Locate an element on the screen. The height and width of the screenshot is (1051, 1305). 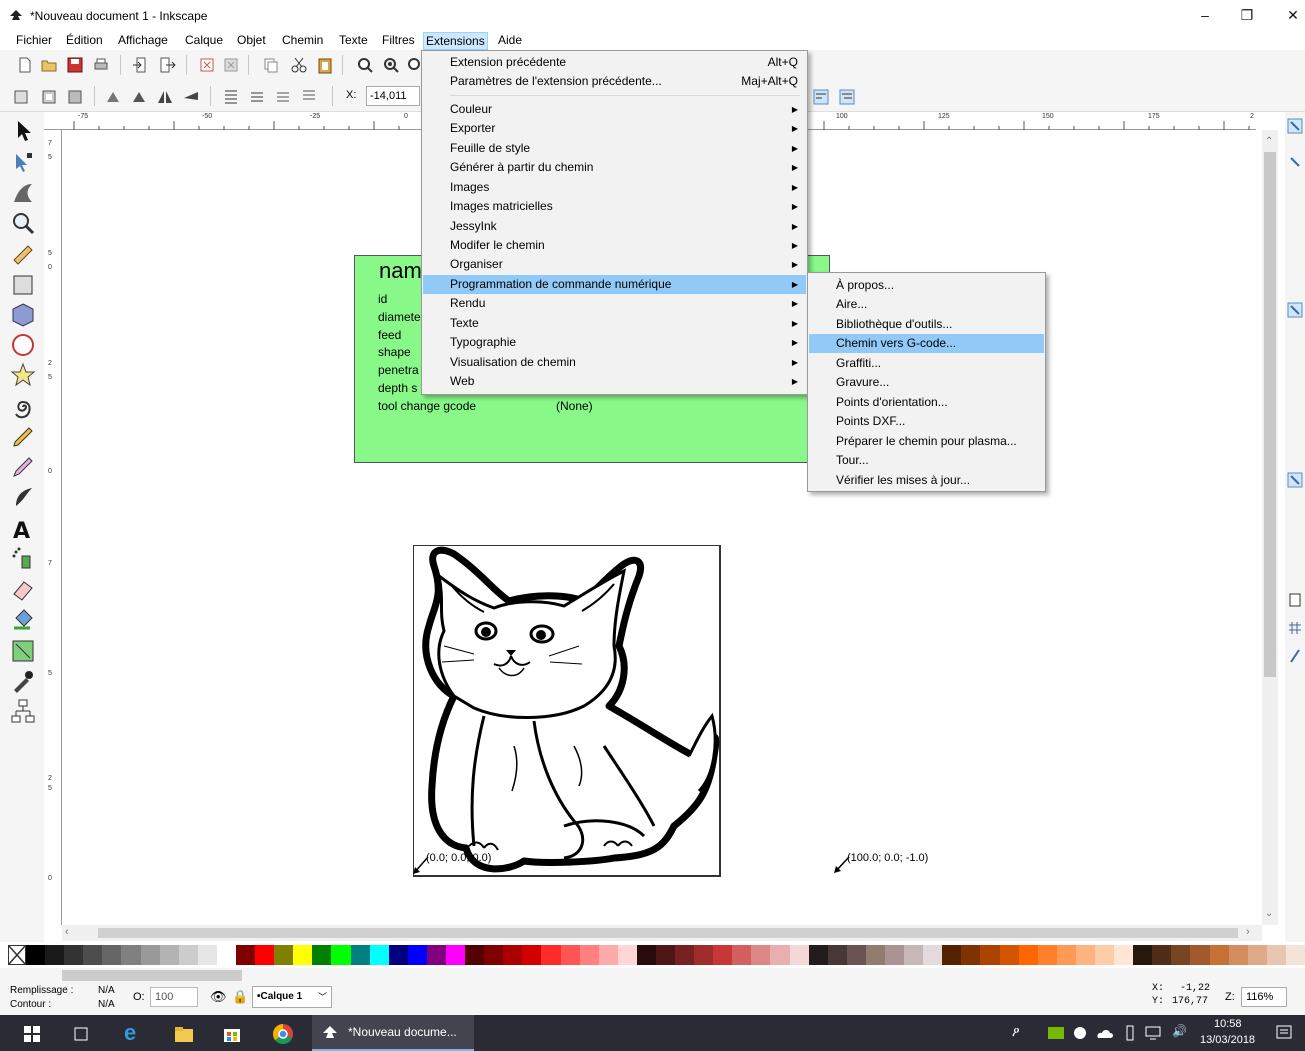
lower-to-bottom-icon is located at coordinates (309, 97).